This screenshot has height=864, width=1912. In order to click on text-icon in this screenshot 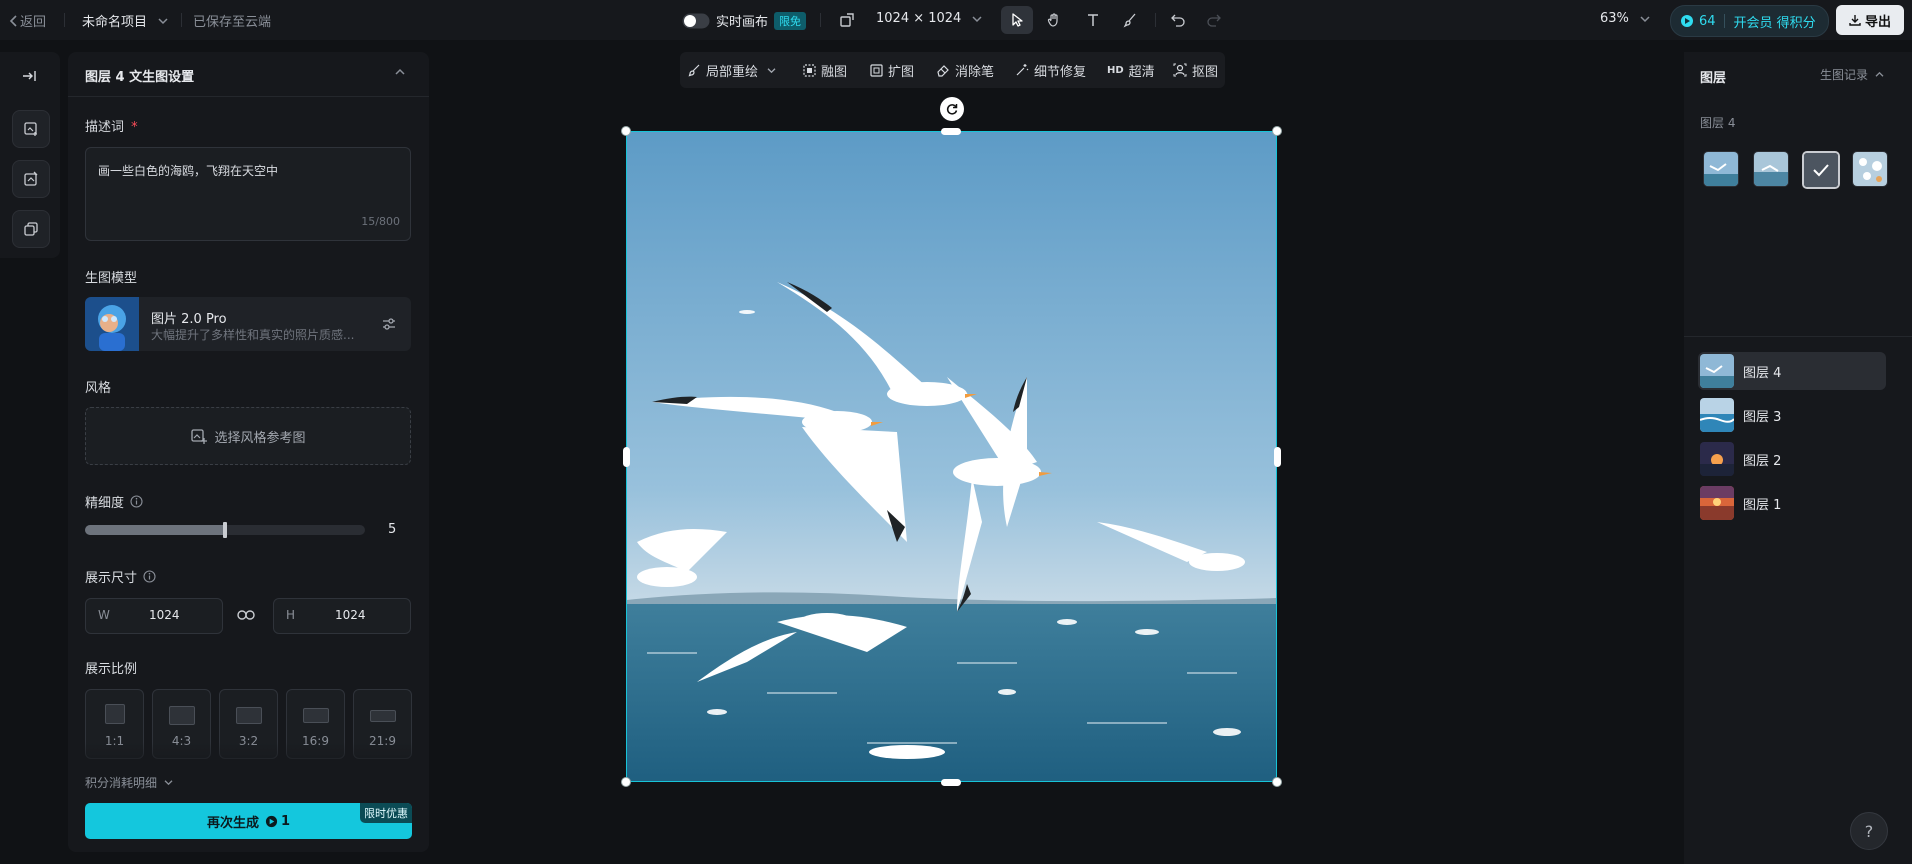, I will do `click(1093, 20)`.